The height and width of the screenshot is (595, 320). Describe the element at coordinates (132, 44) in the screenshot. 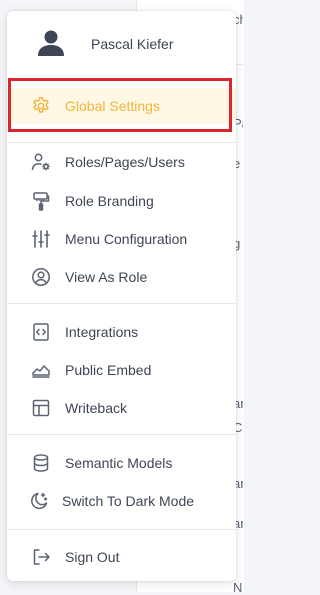

I see `user-name: Pascal Kiefer` at that location.